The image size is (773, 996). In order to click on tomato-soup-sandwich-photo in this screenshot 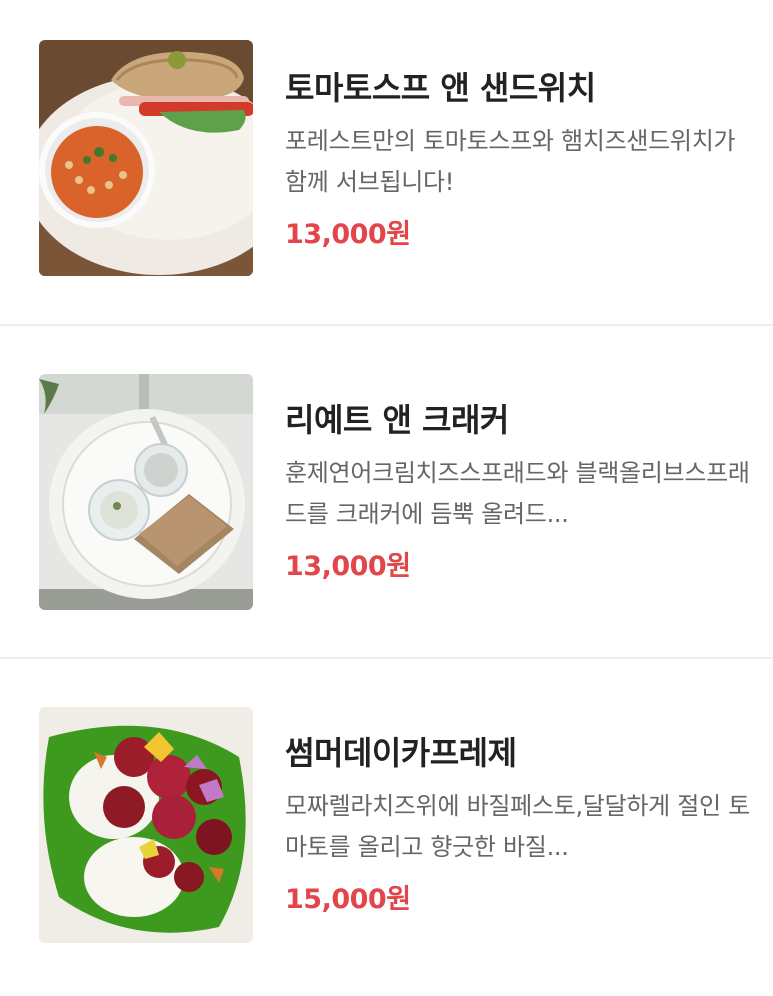, I will do `click(146, 158)`.